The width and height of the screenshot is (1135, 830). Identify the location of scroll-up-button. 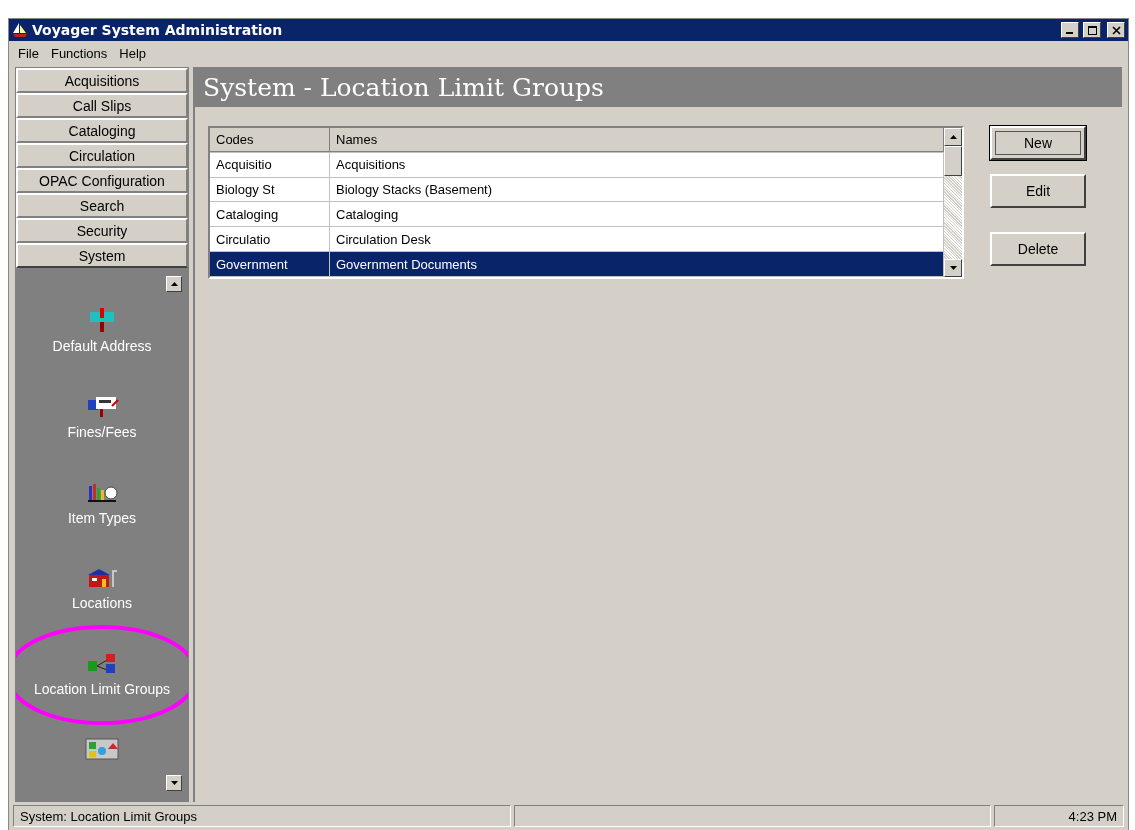
(174, 284).